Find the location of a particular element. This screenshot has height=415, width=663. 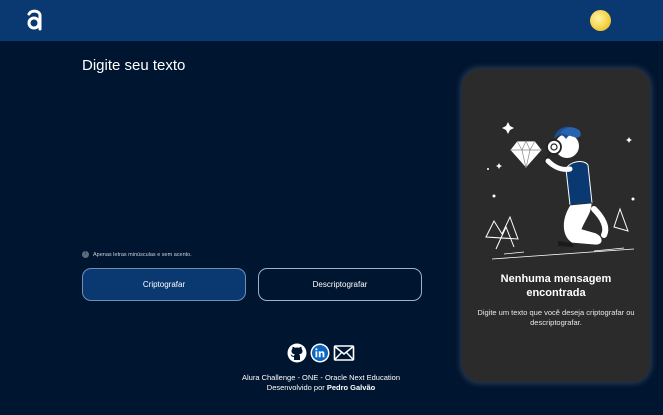

mail-icon is located at coordinates (344, 355).